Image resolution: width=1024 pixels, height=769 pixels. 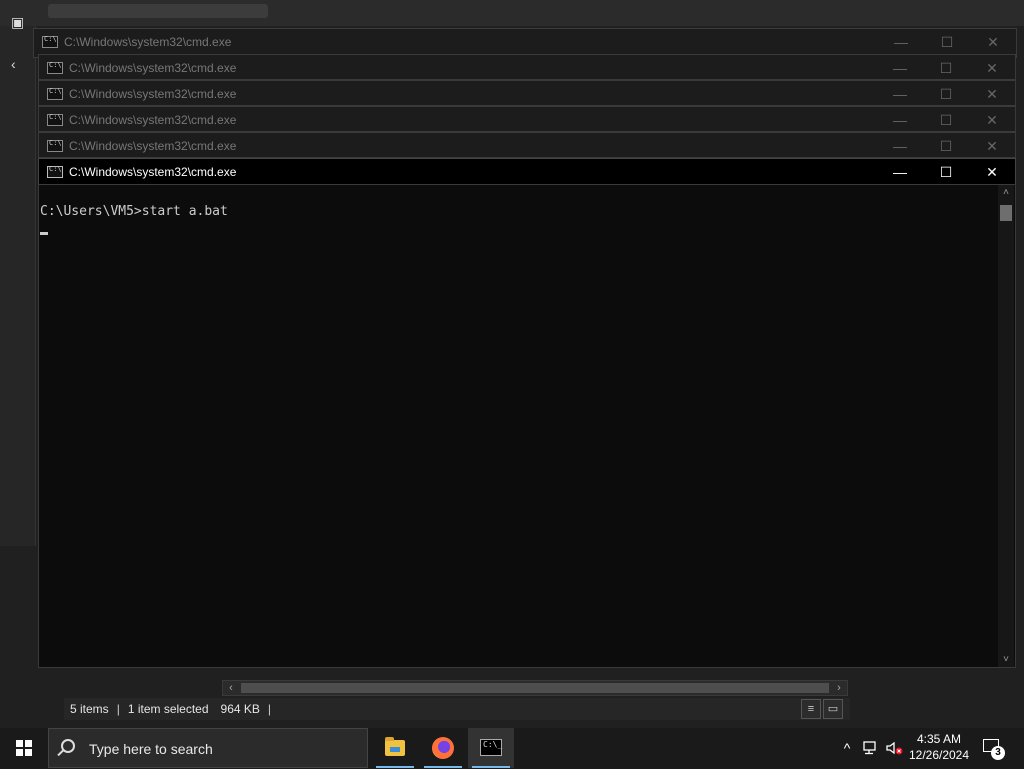 What do you see at coordinates (240, 709) in the screenshot?
I see `status-size: 964 KB` at bounding box center [240, 709].